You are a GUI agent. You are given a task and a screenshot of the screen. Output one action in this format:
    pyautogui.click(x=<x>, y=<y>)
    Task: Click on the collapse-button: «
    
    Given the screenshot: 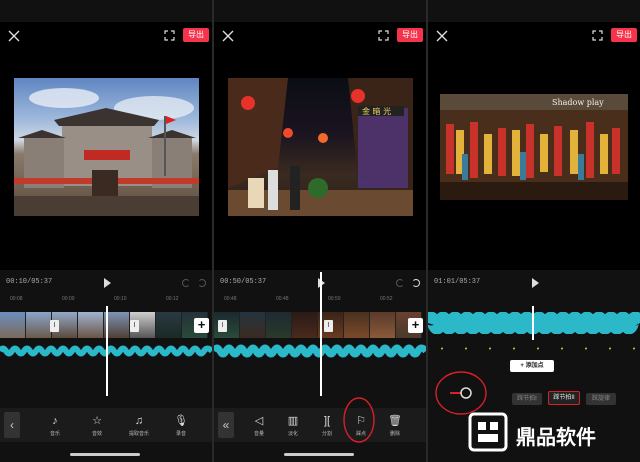 What is the action you would take?
    pyautogui.click(x=226, y=425)
    